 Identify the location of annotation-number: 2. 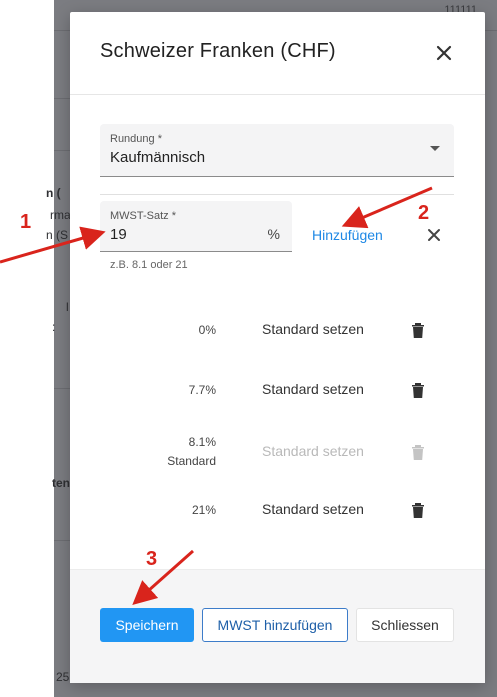
(424, 213).